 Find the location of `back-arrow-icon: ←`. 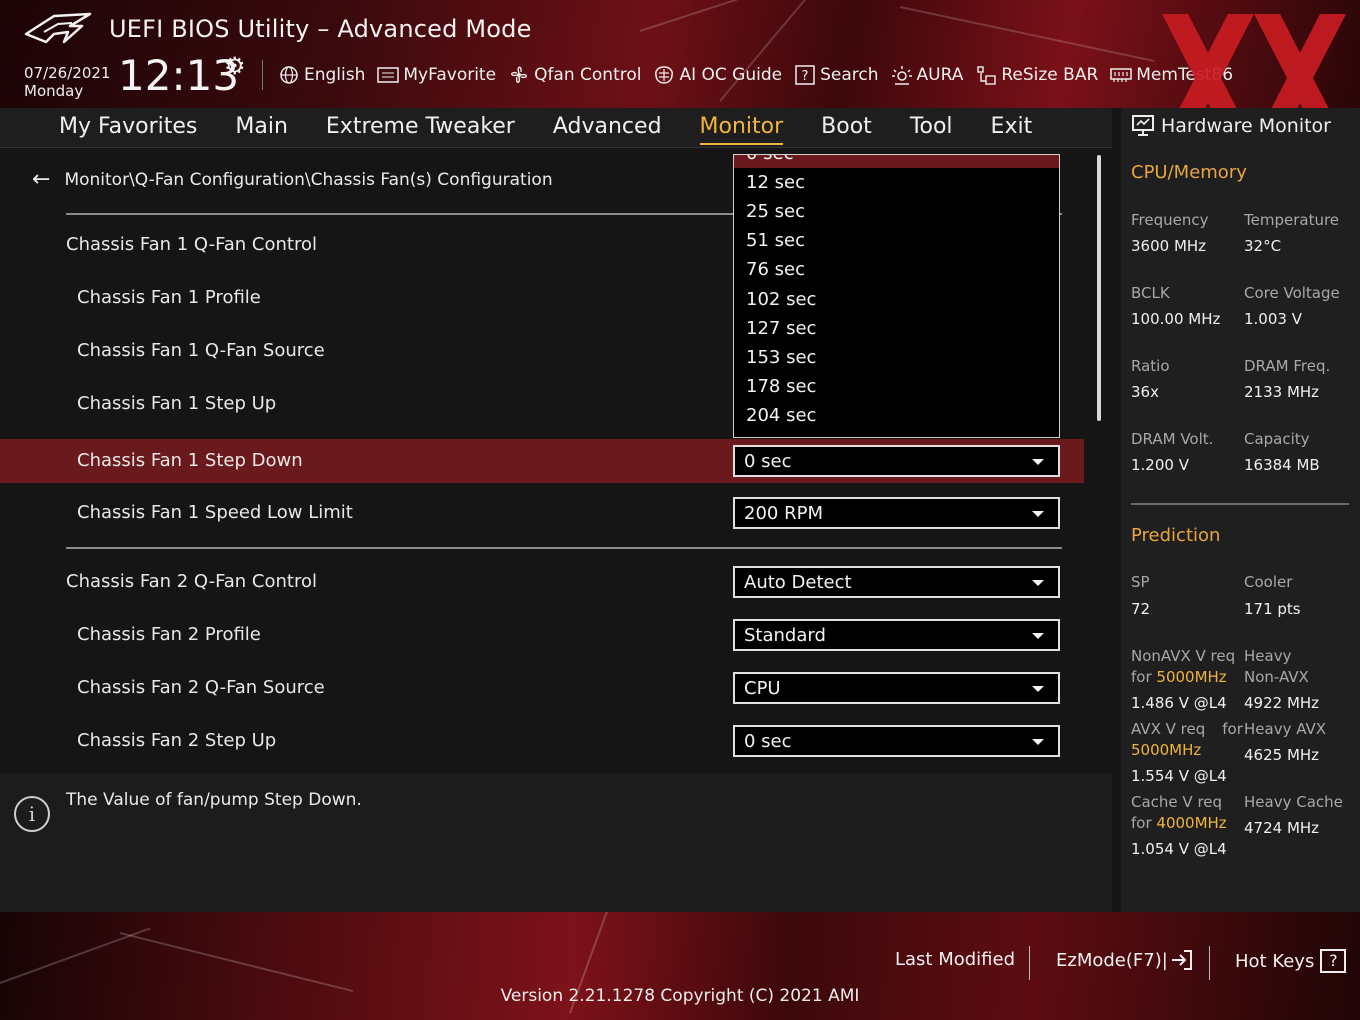

back-arrow-icon: ← is located at coordinates (41, 179).